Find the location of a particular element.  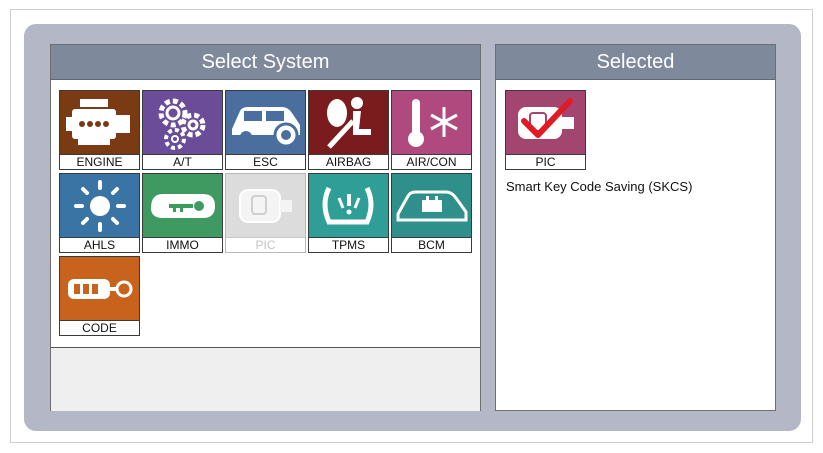

tile-esc: ESC is located at coordinates (265, 130).